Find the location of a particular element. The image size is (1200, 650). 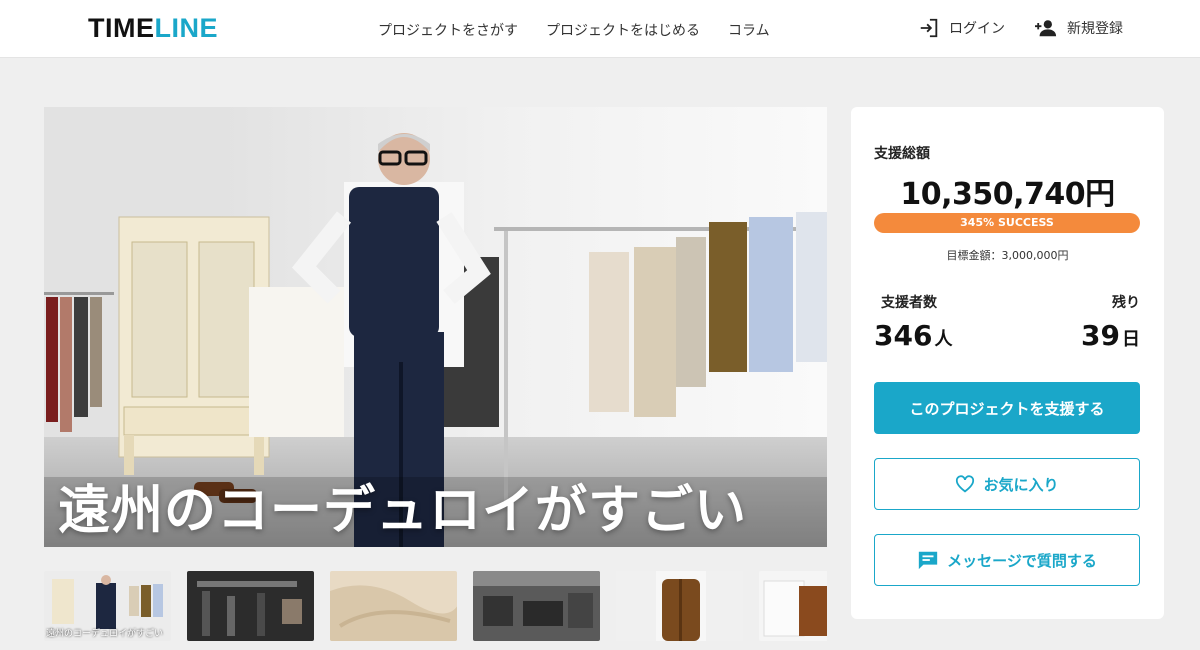

heart-icon is located at coordinates (965, 484).